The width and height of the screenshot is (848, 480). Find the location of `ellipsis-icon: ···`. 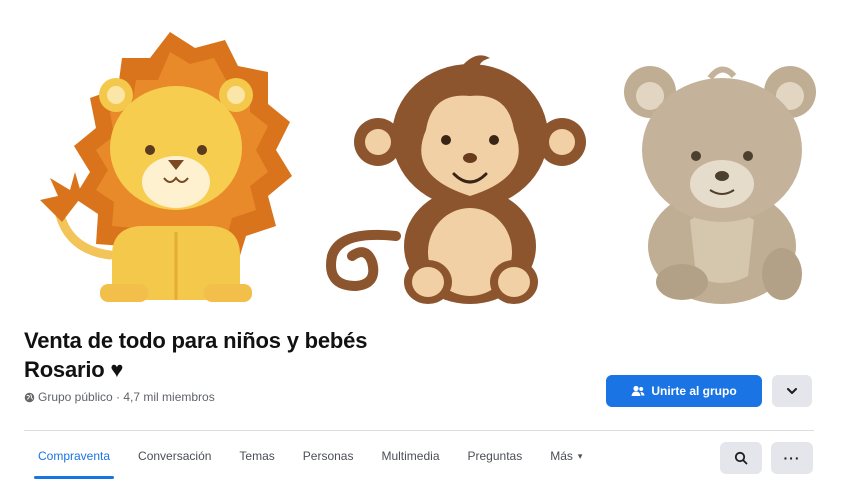

ellipsis-icon: ··· is located at coordinates (792, 458).